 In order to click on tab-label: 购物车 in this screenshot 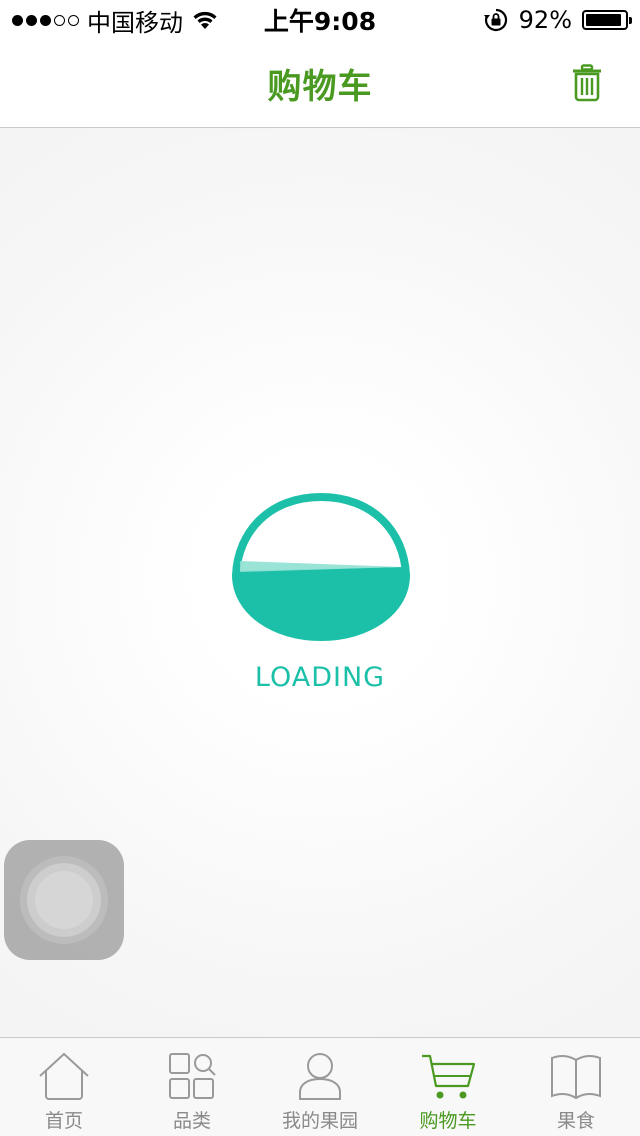, I will do `click(448, 1121)`.